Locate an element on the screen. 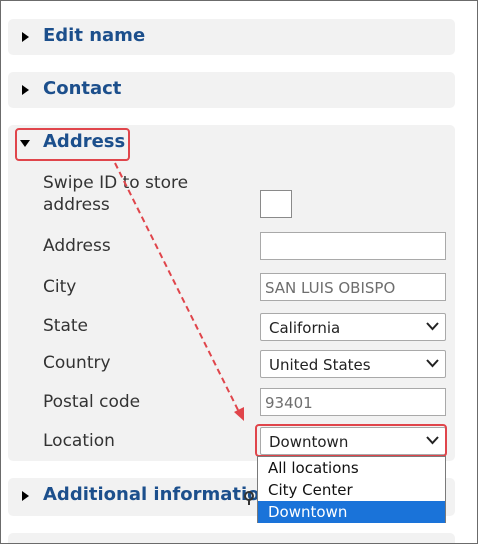 This screenshot has width=478, height=544. location-option-city-center: City Center is located at coordinates (351, 490).